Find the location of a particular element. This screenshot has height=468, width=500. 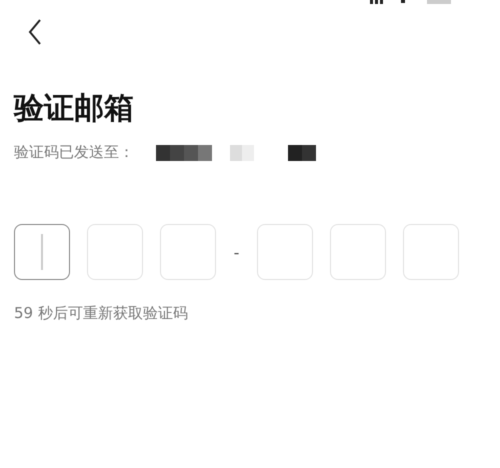

code-digit-field is located at coordinates (42, 252).